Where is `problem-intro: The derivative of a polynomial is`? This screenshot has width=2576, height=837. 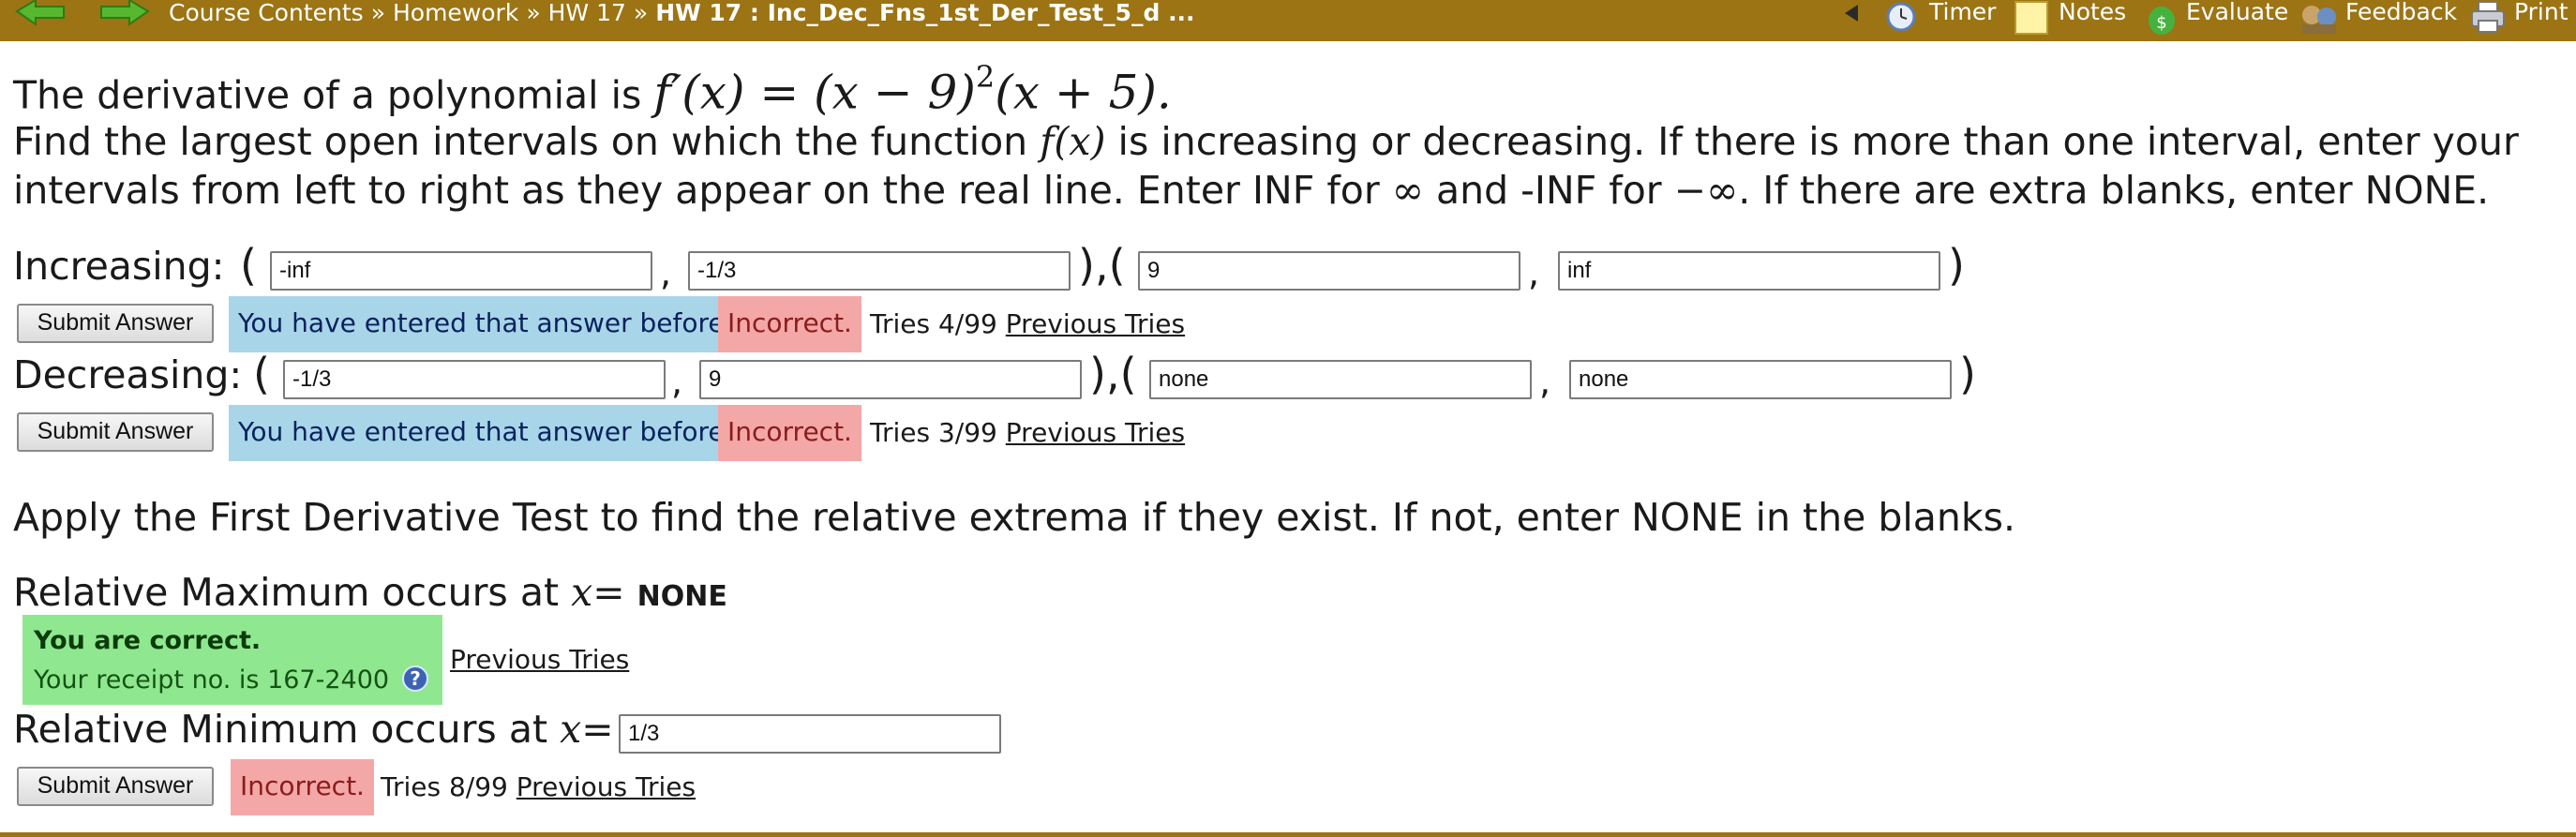
problem-intro: The derivative of a polynomial is is located at coordinates (327, 95).